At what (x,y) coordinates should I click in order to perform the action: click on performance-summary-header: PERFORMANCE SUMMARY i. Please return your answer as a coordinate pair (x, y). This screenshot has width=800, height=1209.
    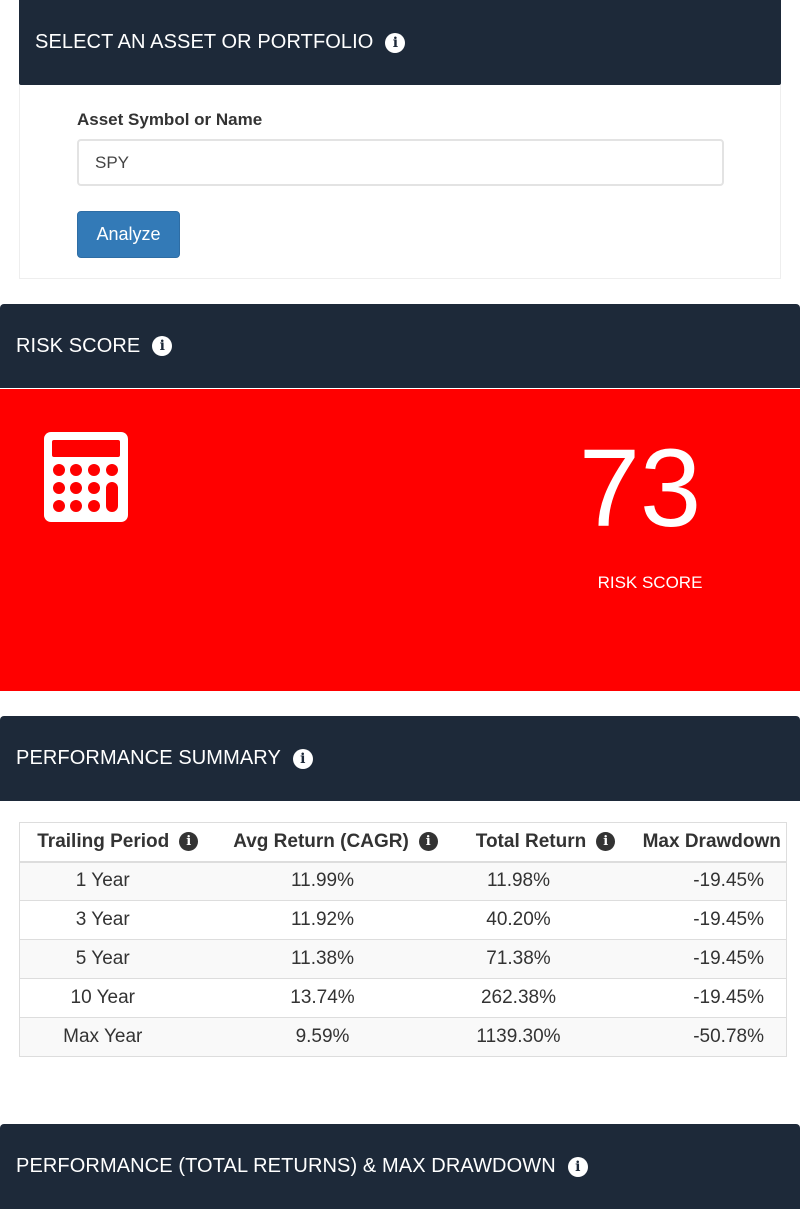
    Looking at the image, I should click on (400, 758).